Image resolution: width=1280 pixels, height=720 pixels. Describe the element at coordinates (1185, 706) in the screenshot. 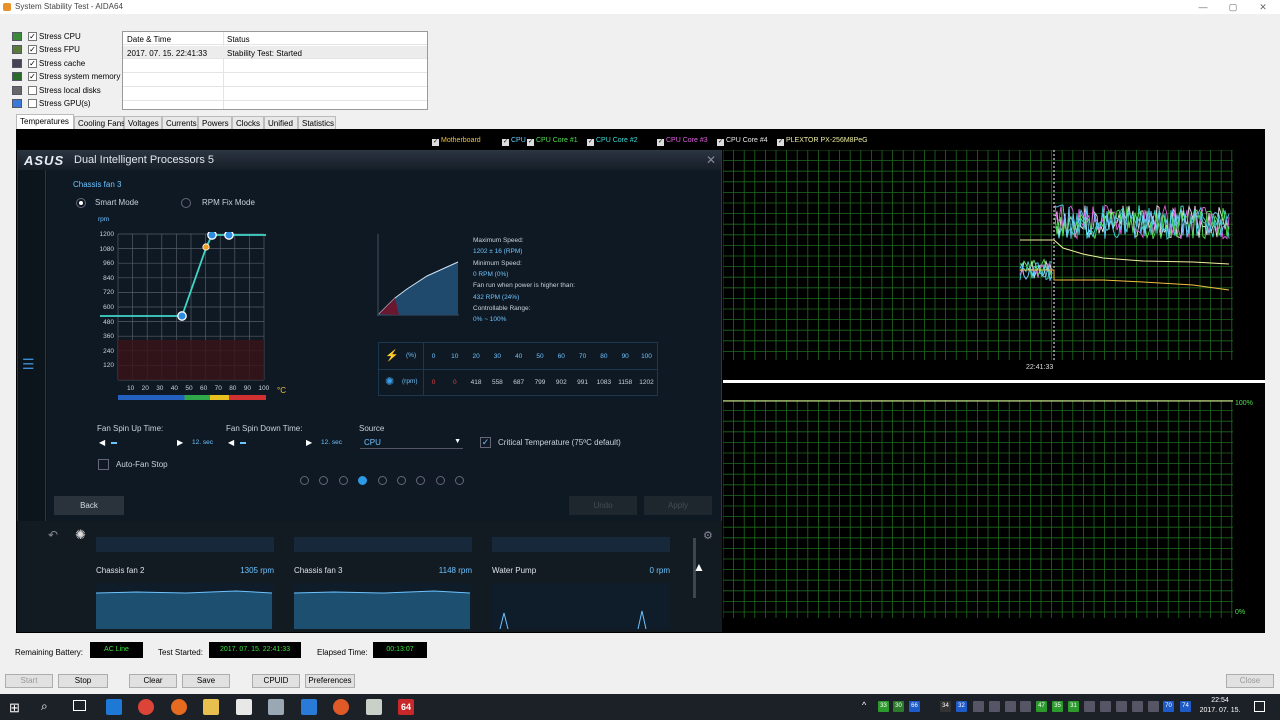

I see `tray-temp-icon: 74` at that location.